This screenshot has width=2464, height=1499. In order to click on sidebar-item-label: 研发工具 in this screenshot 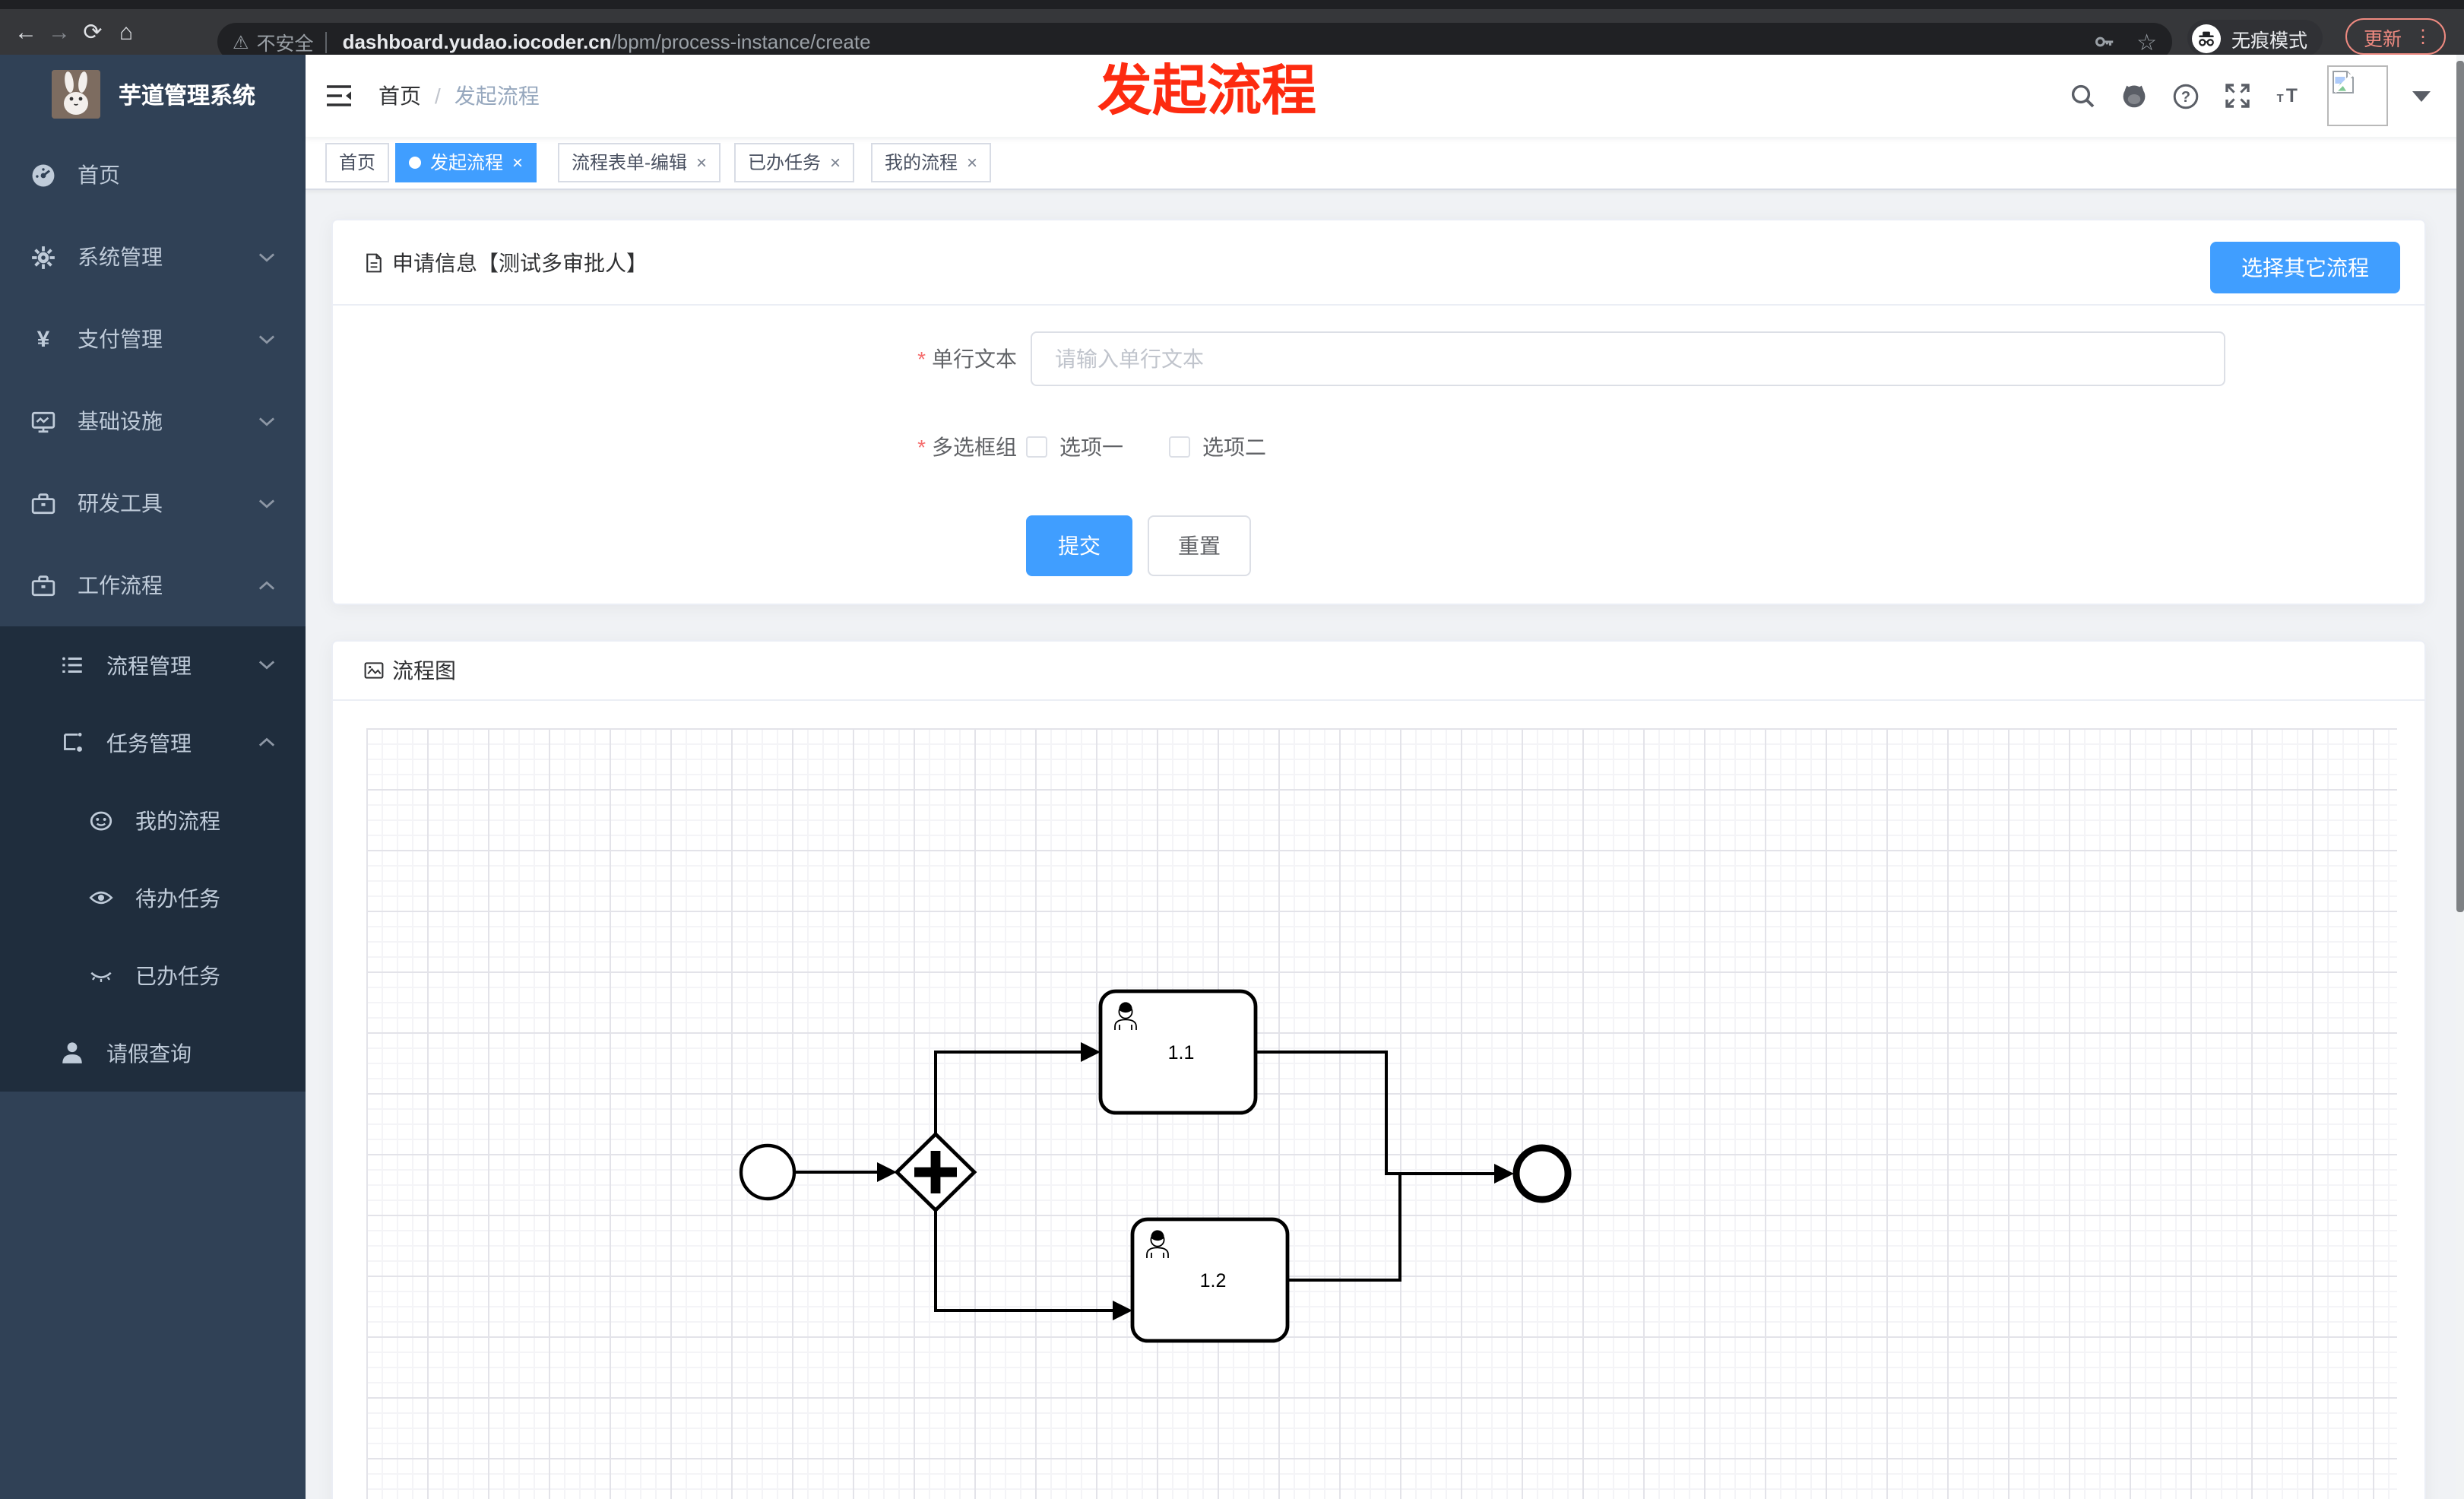, I will do `click(120, 503)`.